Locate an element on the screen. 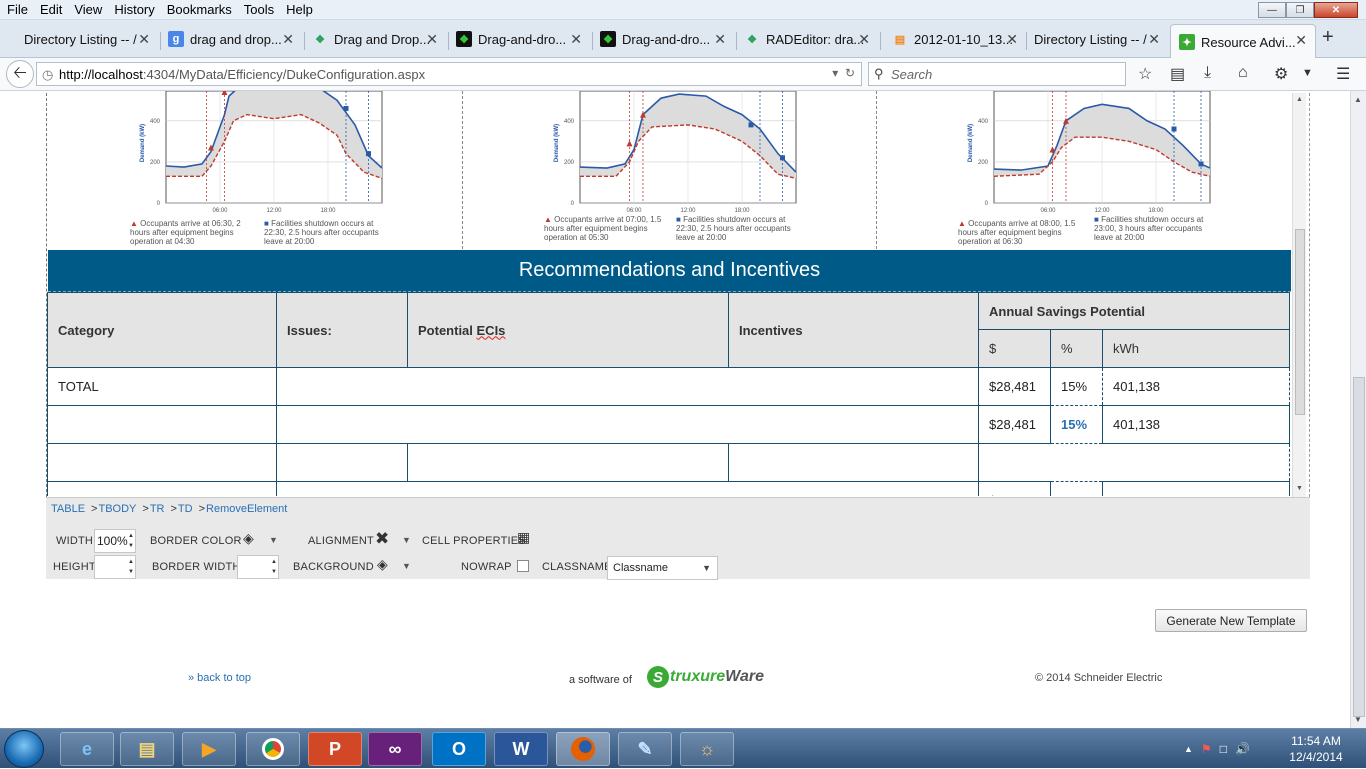  tab-drag-drop-3: ❖ Drag-and-dro... ✕ is located at coordinates (663, 39).